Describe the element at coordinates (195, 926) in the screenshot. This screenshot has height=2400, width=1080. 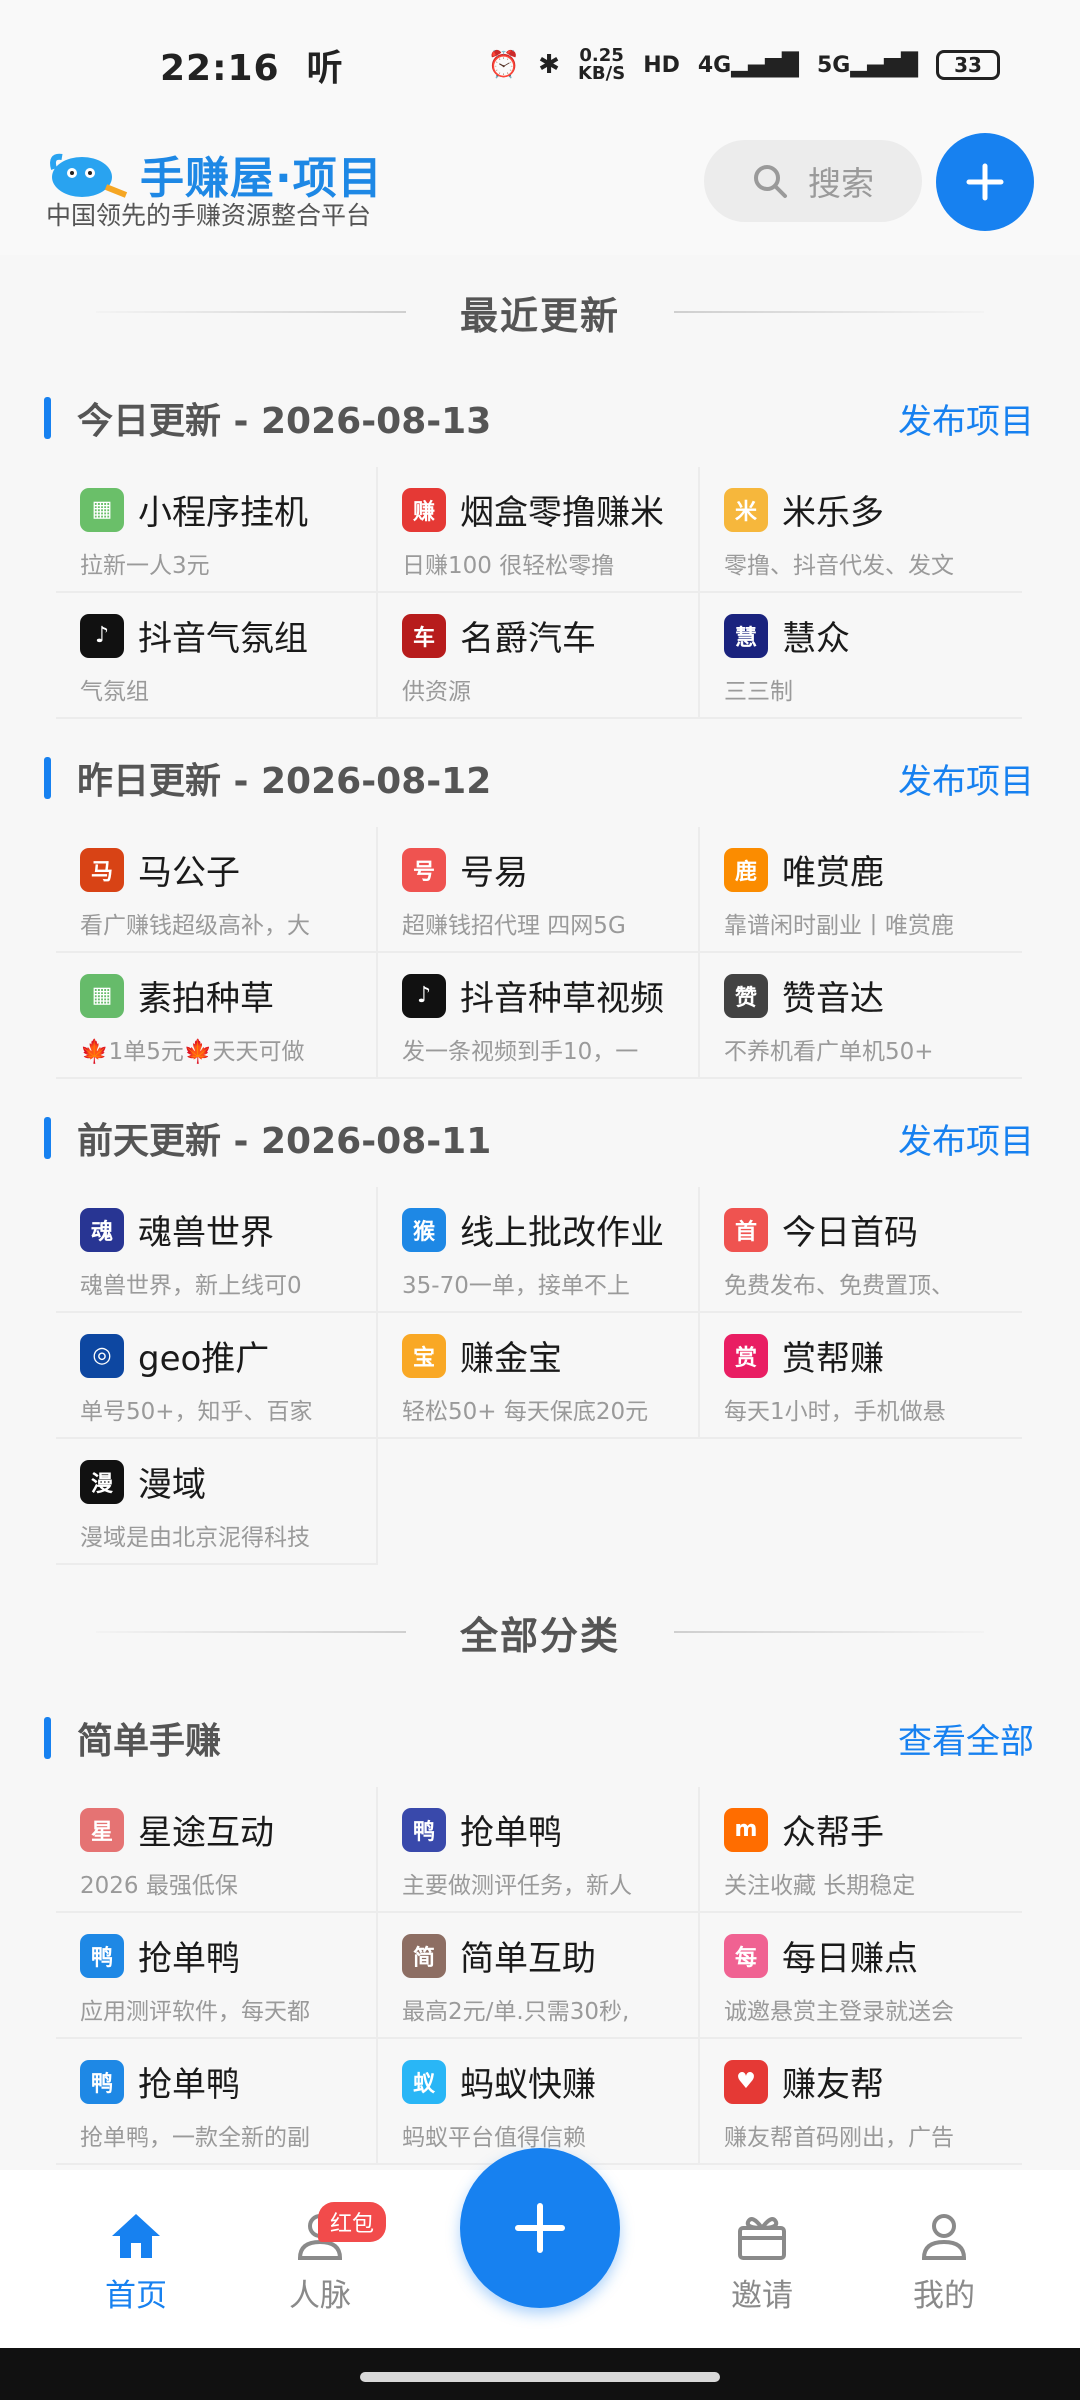
I see `project-desc: 看广赚钱超级高补，大` at that location.